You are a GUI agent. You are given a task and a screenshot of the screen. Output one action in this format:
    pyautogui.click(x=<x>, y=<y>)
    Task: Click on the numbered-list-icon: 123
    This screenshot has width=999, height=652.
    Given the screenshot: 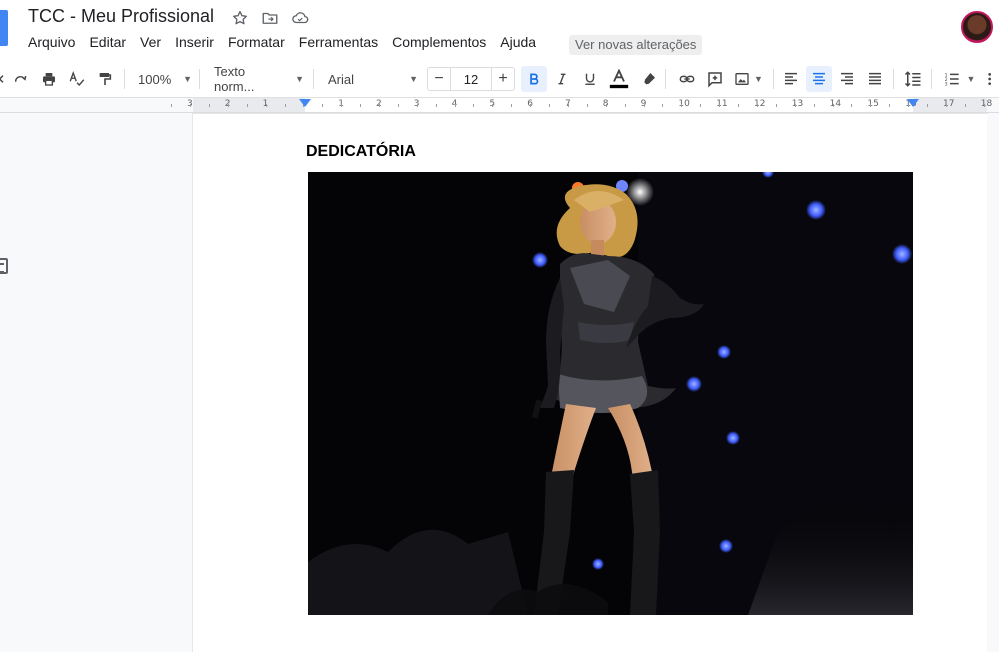 What is the action you would take?
    pyautogui.click(x=951, y=79)
    